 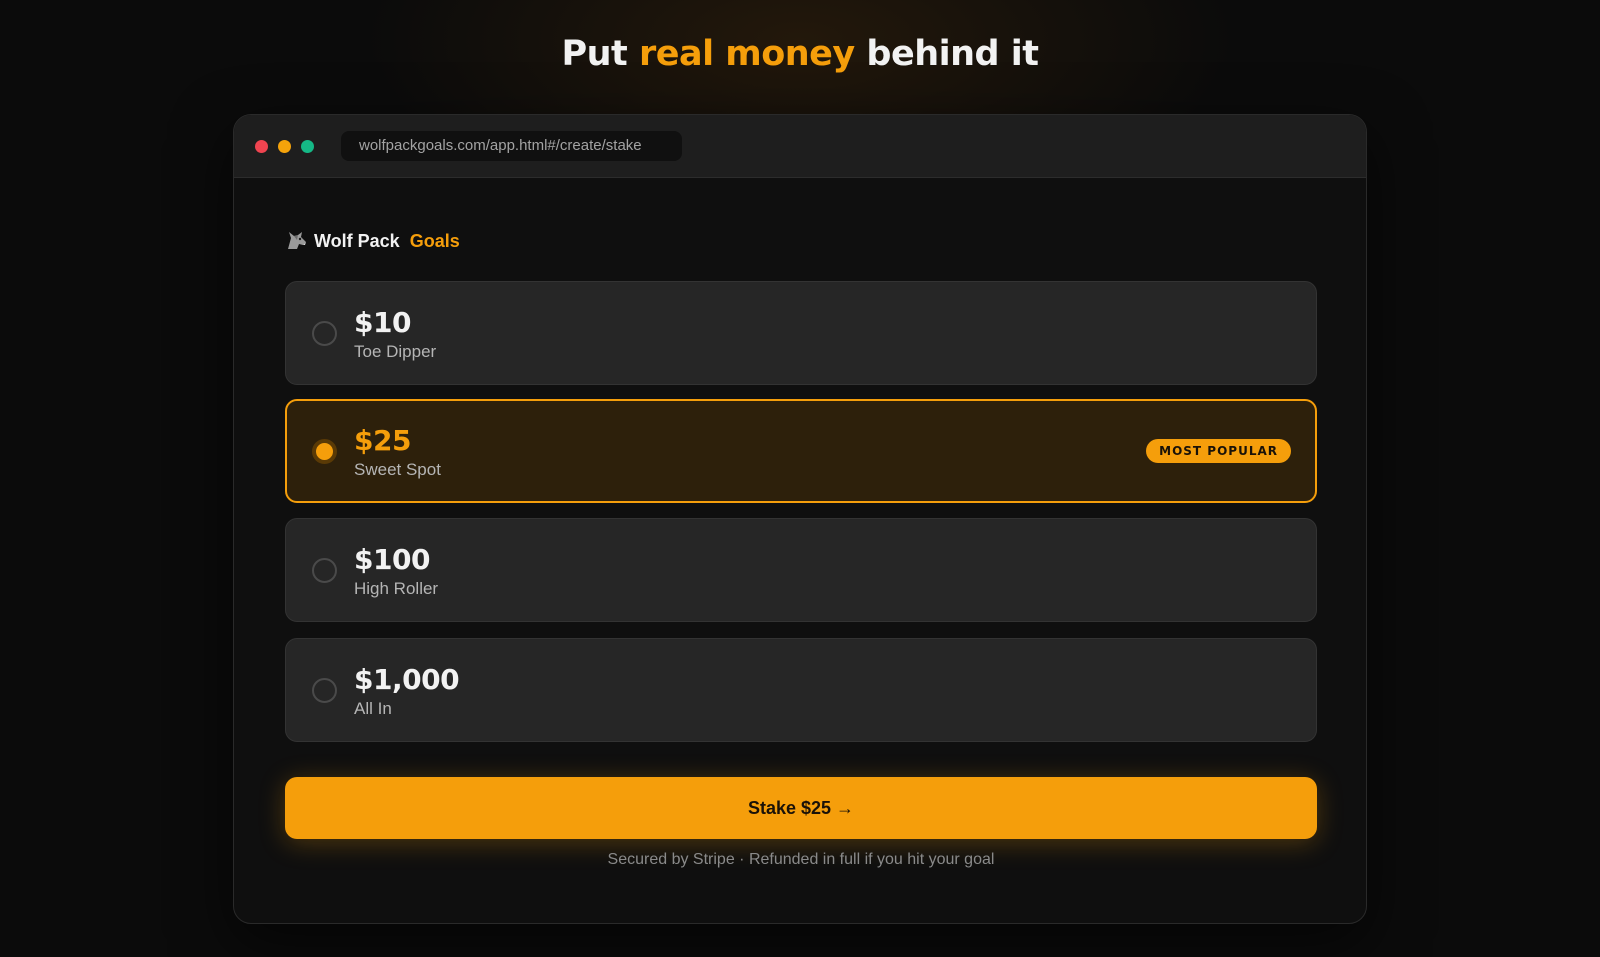 What do you see at coordinates (382, 440) in the screenshot?
I see `stake-amount: $25` at bounding box center [382, 440].